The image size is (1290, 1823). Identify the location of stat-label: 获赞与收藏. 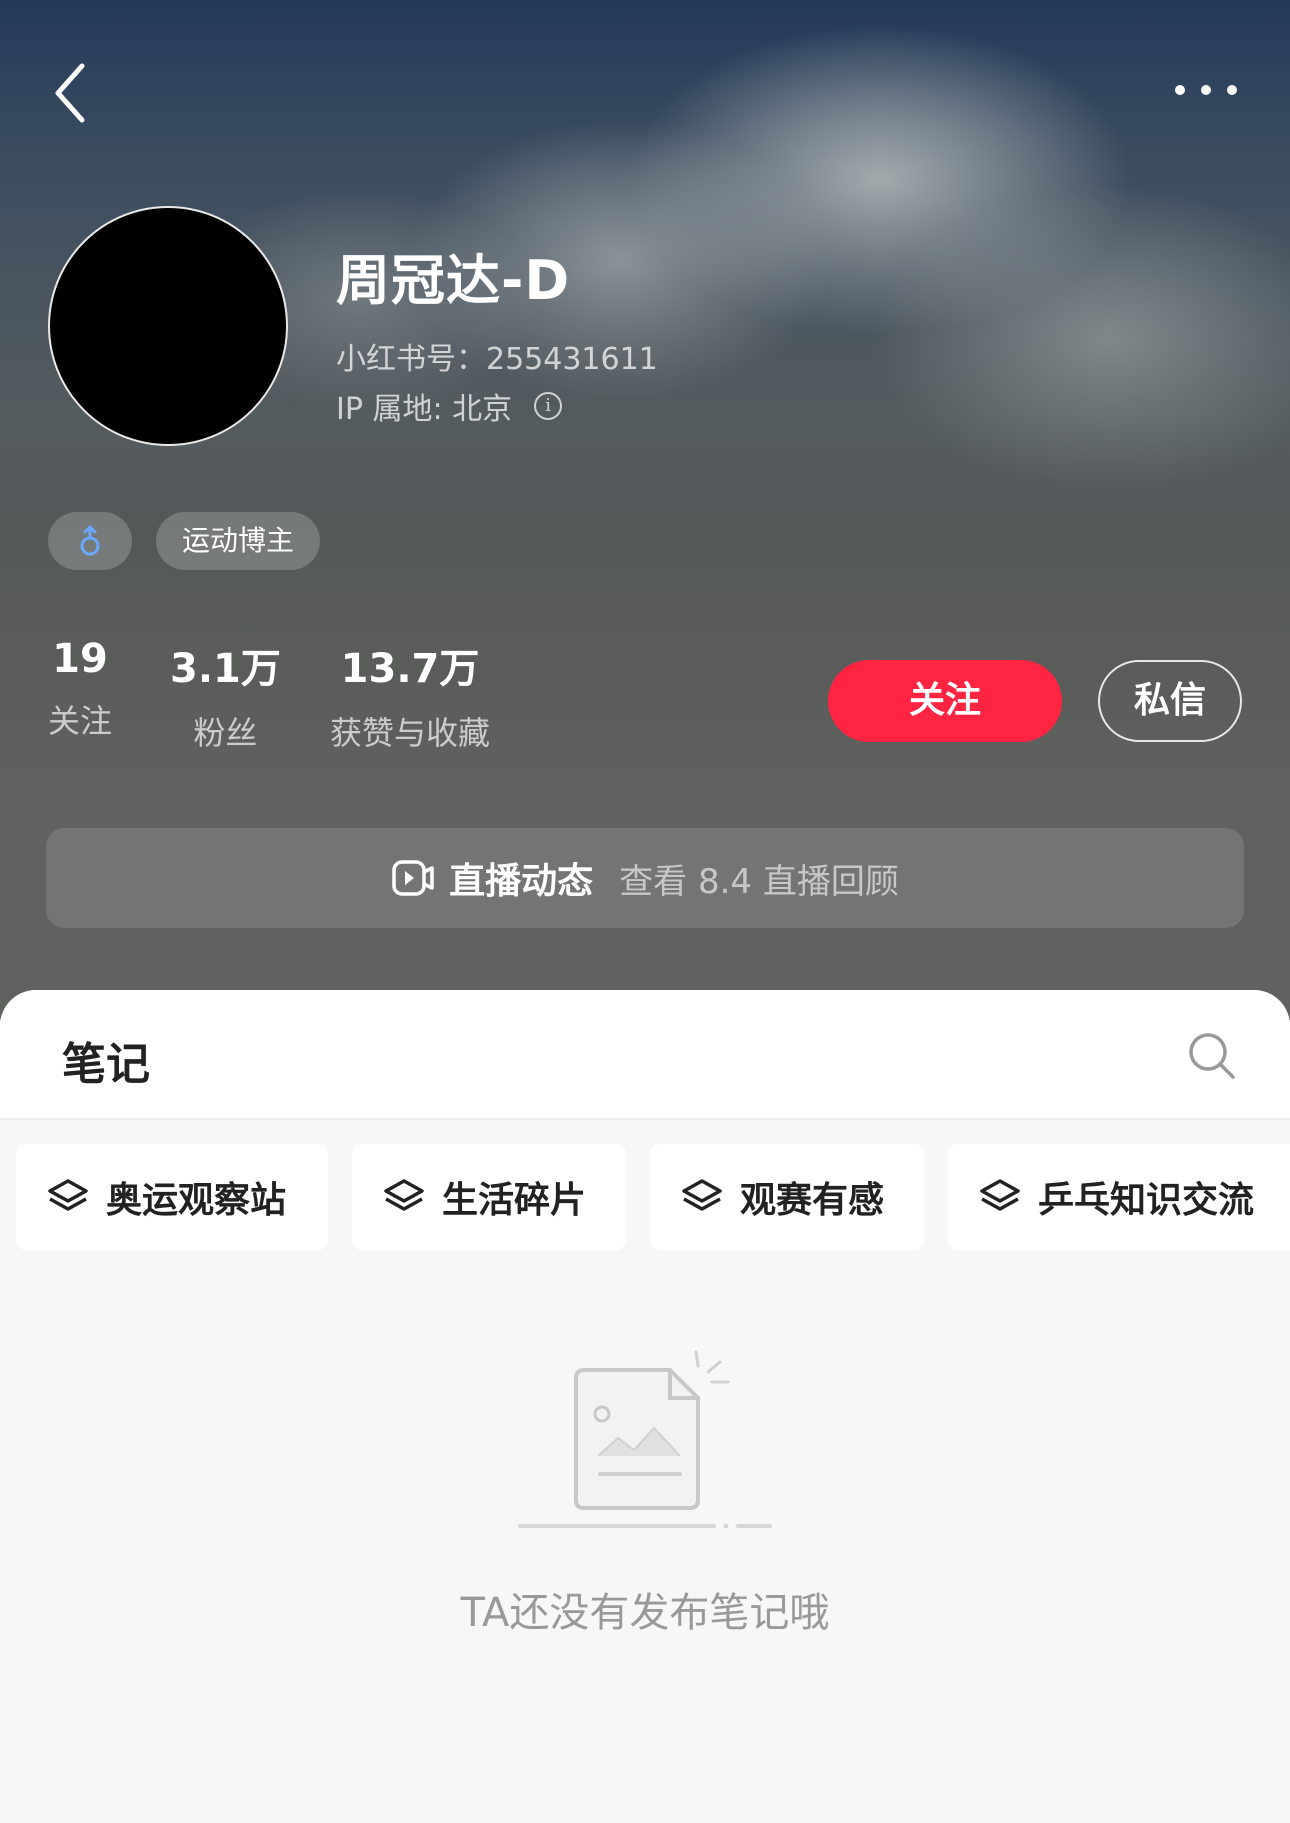
(410, 733).